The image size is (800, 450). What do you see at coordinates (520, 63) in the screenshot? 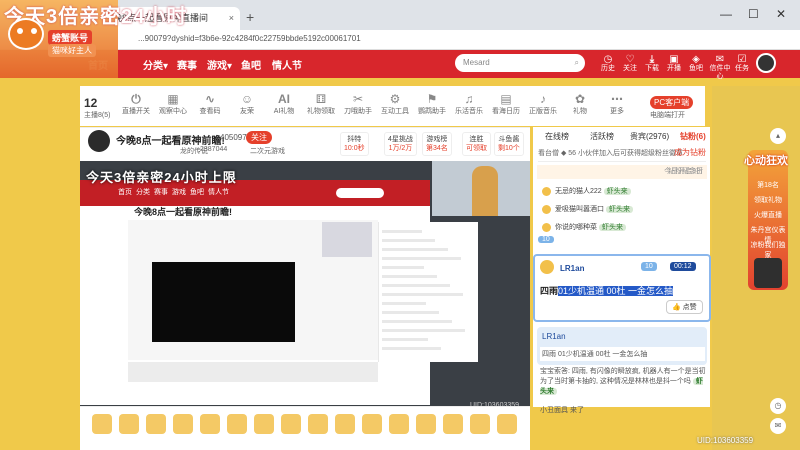
I see `search-input: Mesard ⌕` at bounding box center [520, 63].